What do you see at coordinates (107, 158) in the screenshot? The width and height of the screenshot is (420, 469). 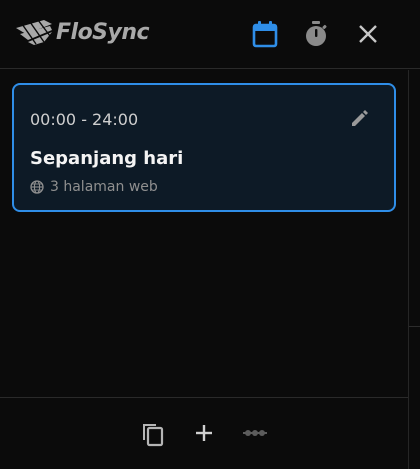 I see `schedule-title: Sepanjang hari` at bounding box center [107, 158].